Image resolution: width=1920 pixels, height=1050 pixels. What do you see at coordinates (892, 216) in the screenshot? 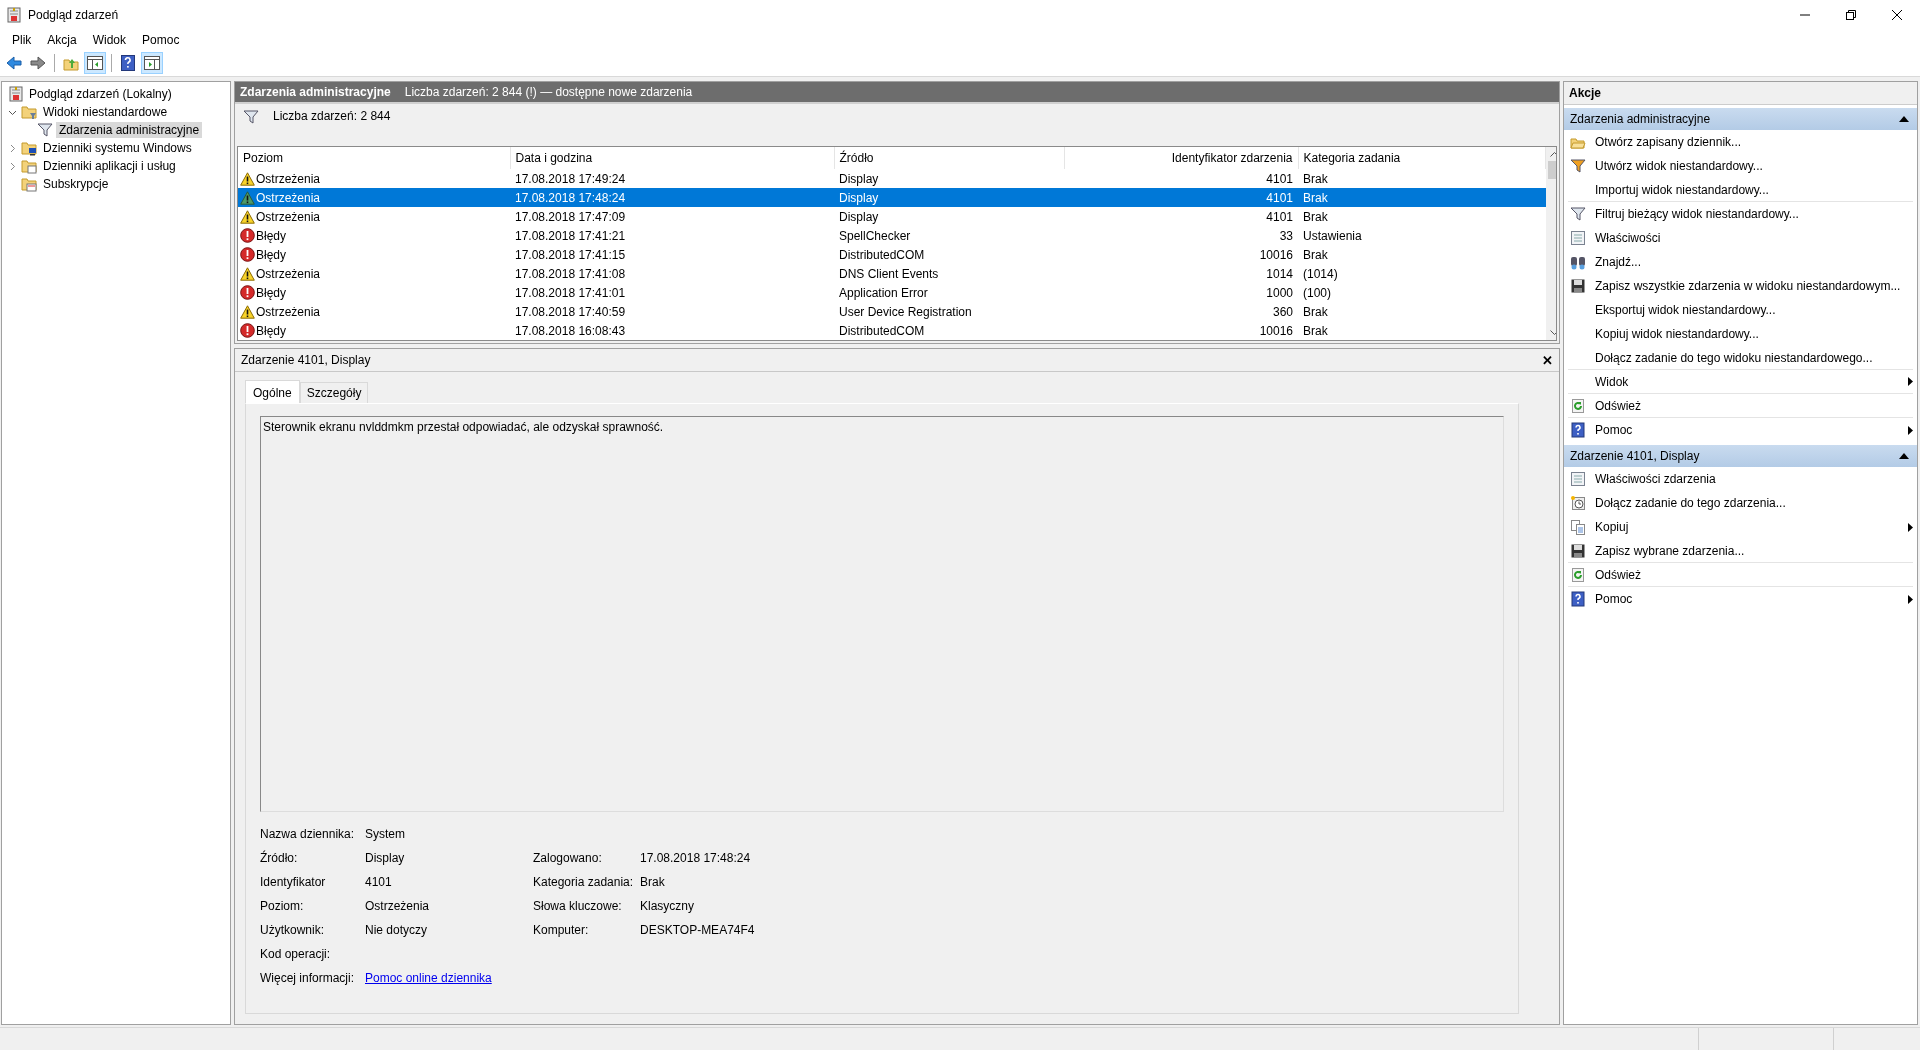
I see `event-row: Ostrzeżenia 17.08.2018 17:47:09 Display 4101 Brak` at bounding box center [892, 216].